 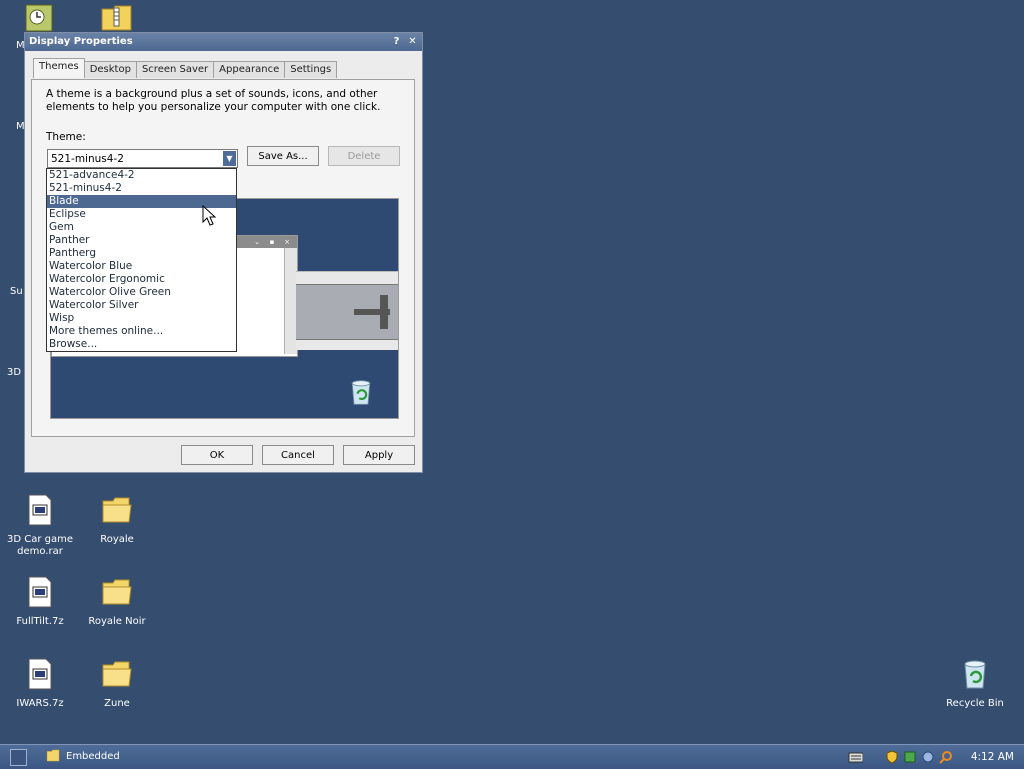 What do you see at coordinates (141, 253) in the screenshot?
I see `dropdown-item: Pantherg` at bounding box center [141, 253].